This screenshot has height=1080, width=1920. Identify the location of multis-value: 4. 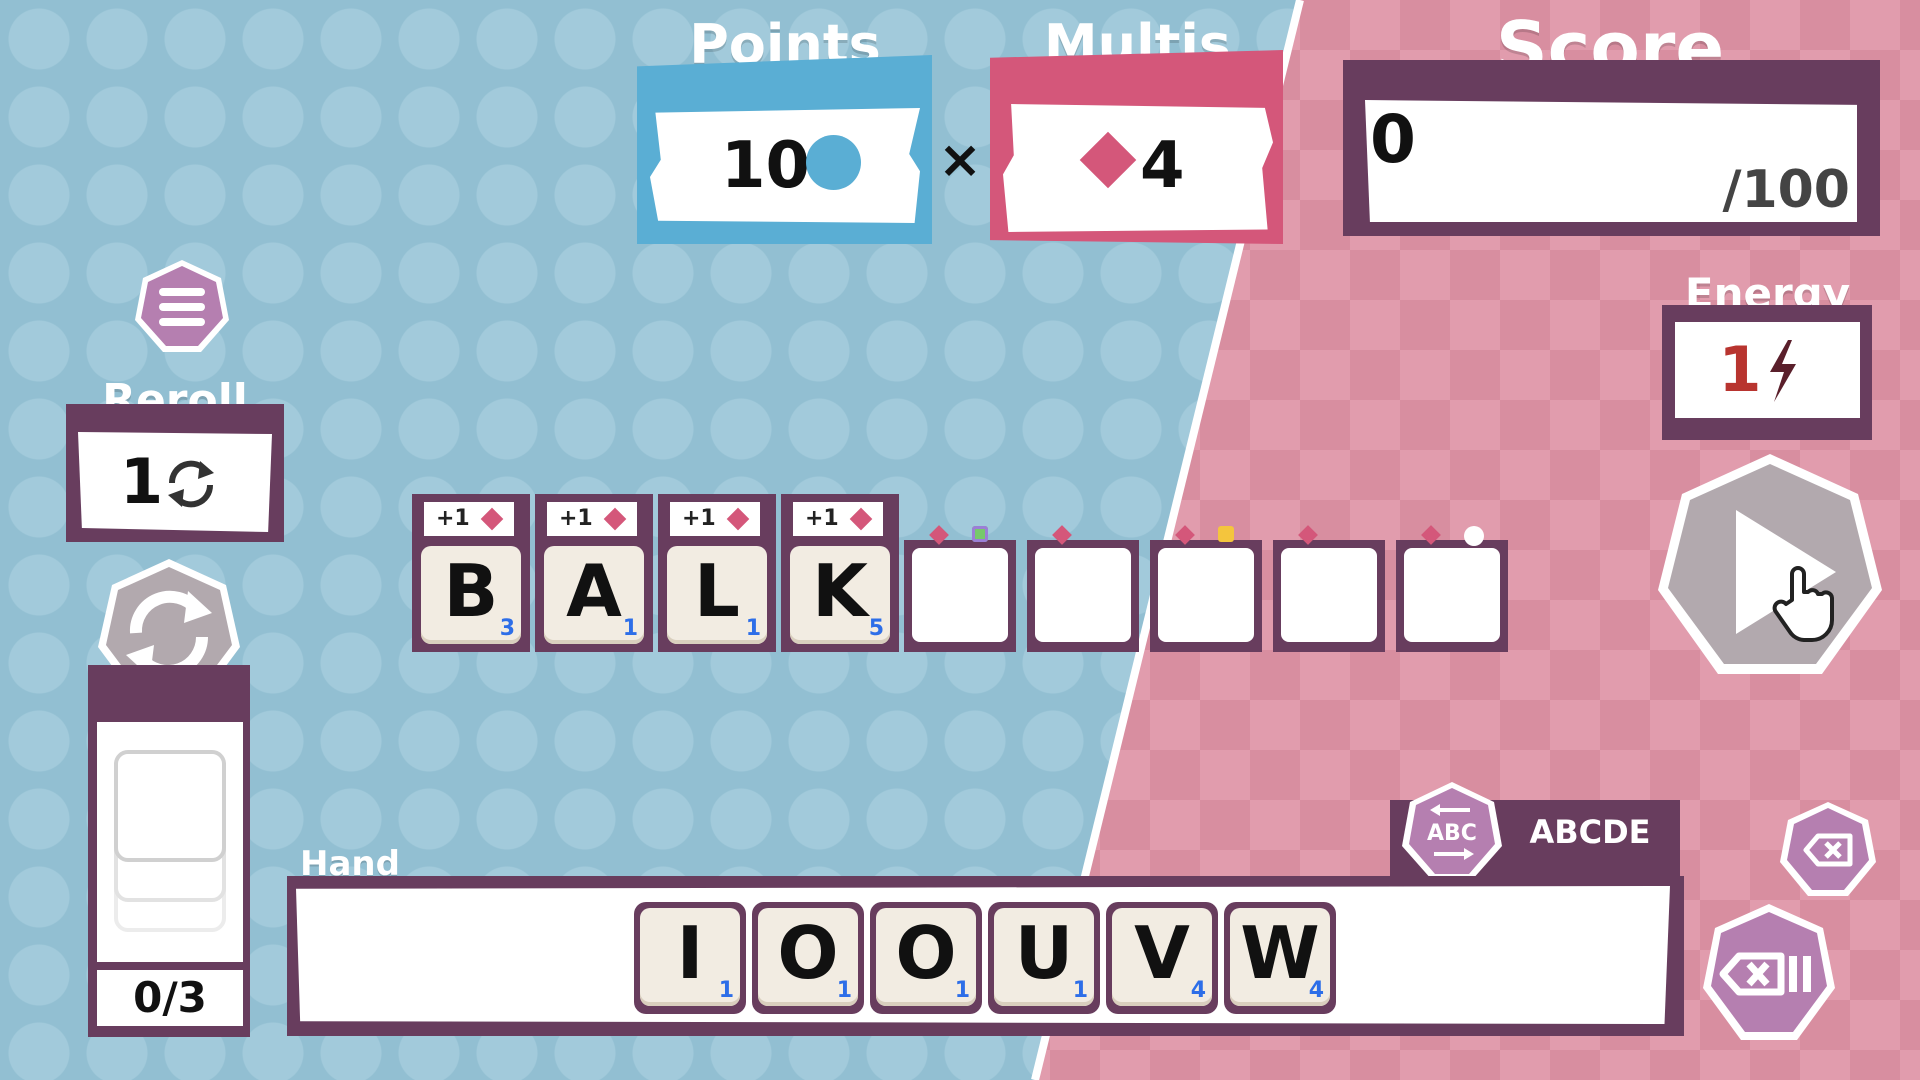
(1162, 166).